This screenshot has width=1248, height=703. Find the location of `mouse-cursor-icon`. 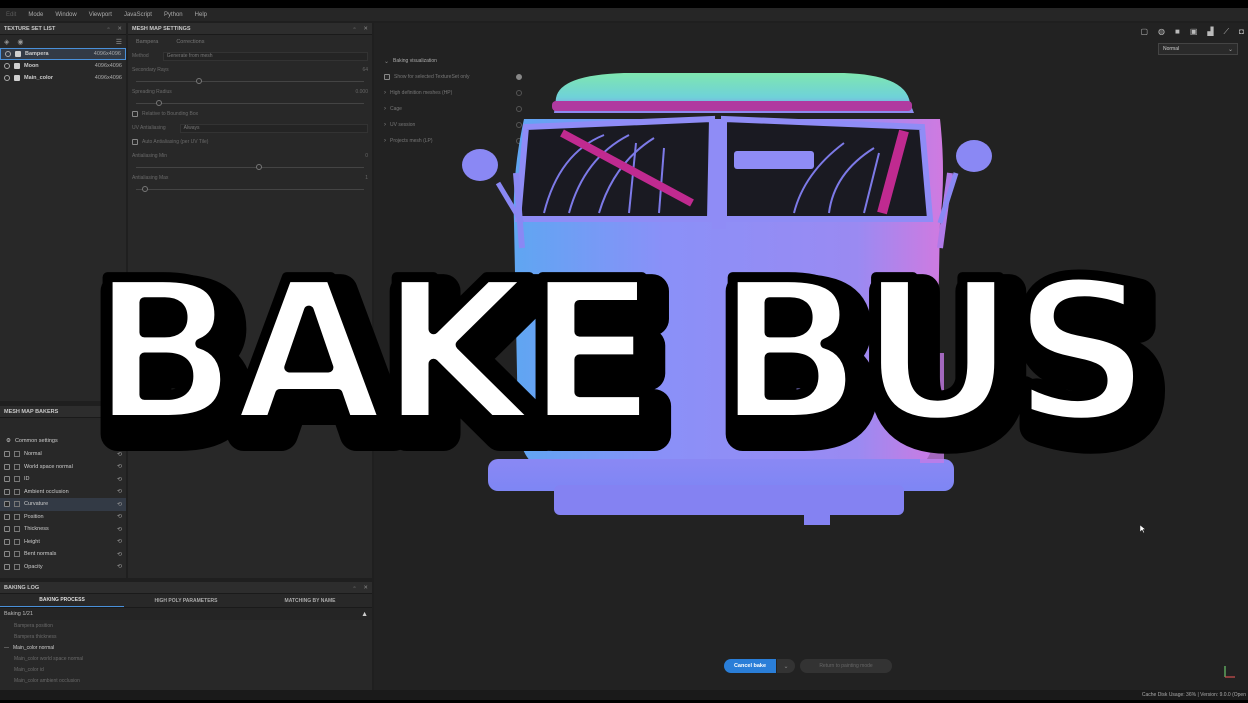

mouse-cursor-icon is located at coordinates (1143, 529).